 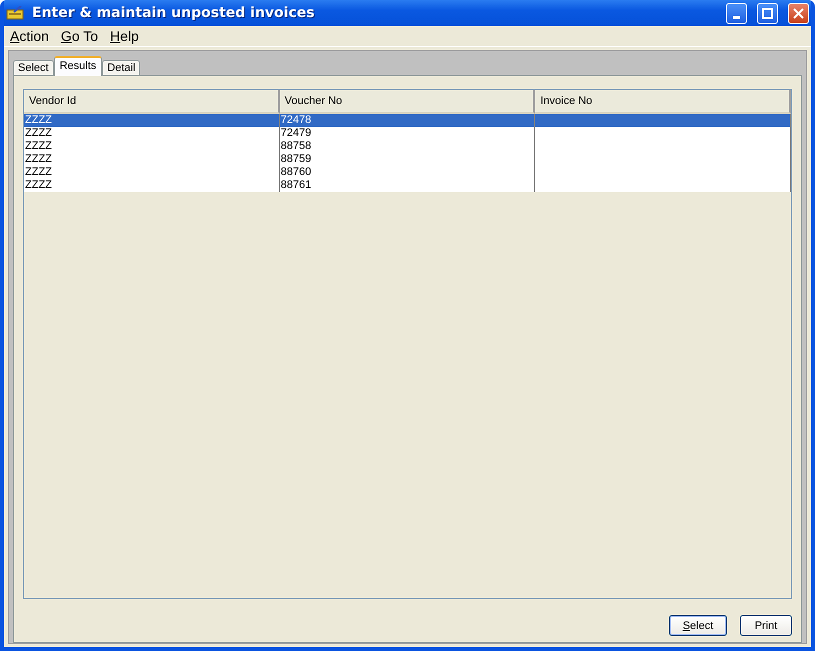 What do you see at coordinates (698, 625) in the screenshot?
I see `select-button: Select` at bounding box center [698, 625].